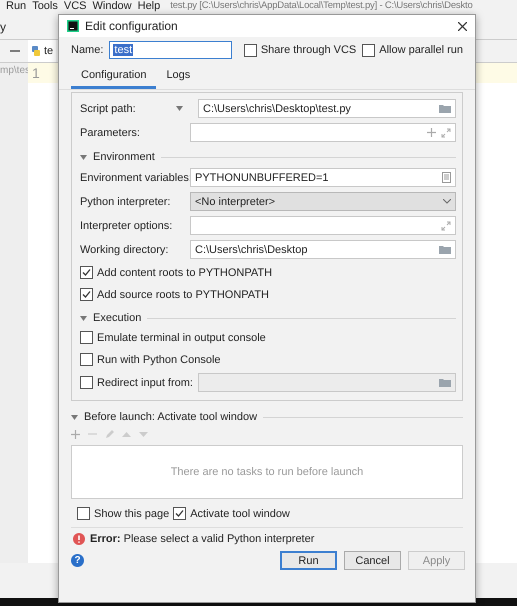 Image resolution: width=517 pixels, height=606 pixels. Describe the element at coordinates (126, 202) in the screenshot. I see `field-label: Python interpreter:` at that location.